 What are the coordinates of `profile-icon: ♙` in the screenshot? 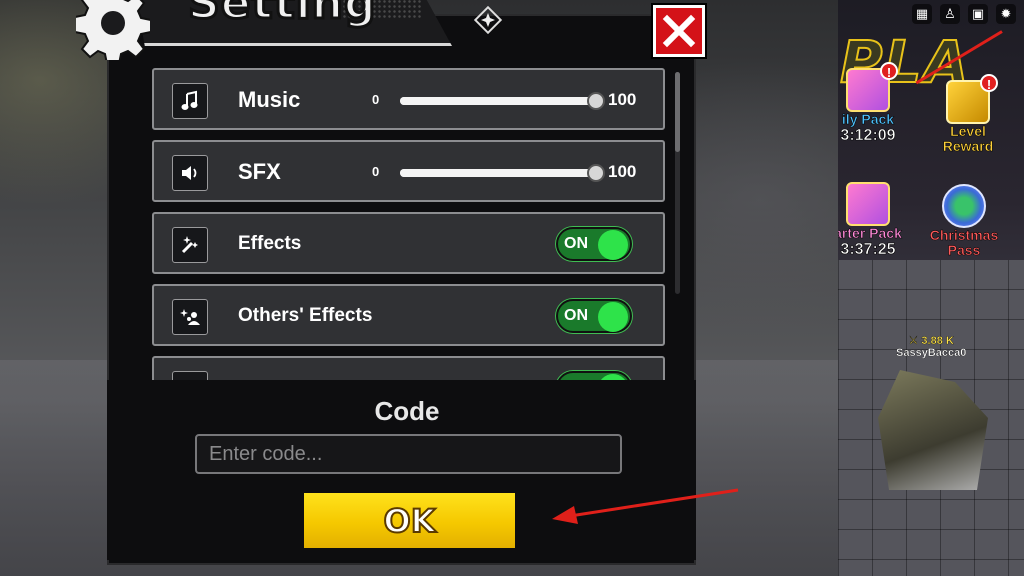 It's located at (950, 14).